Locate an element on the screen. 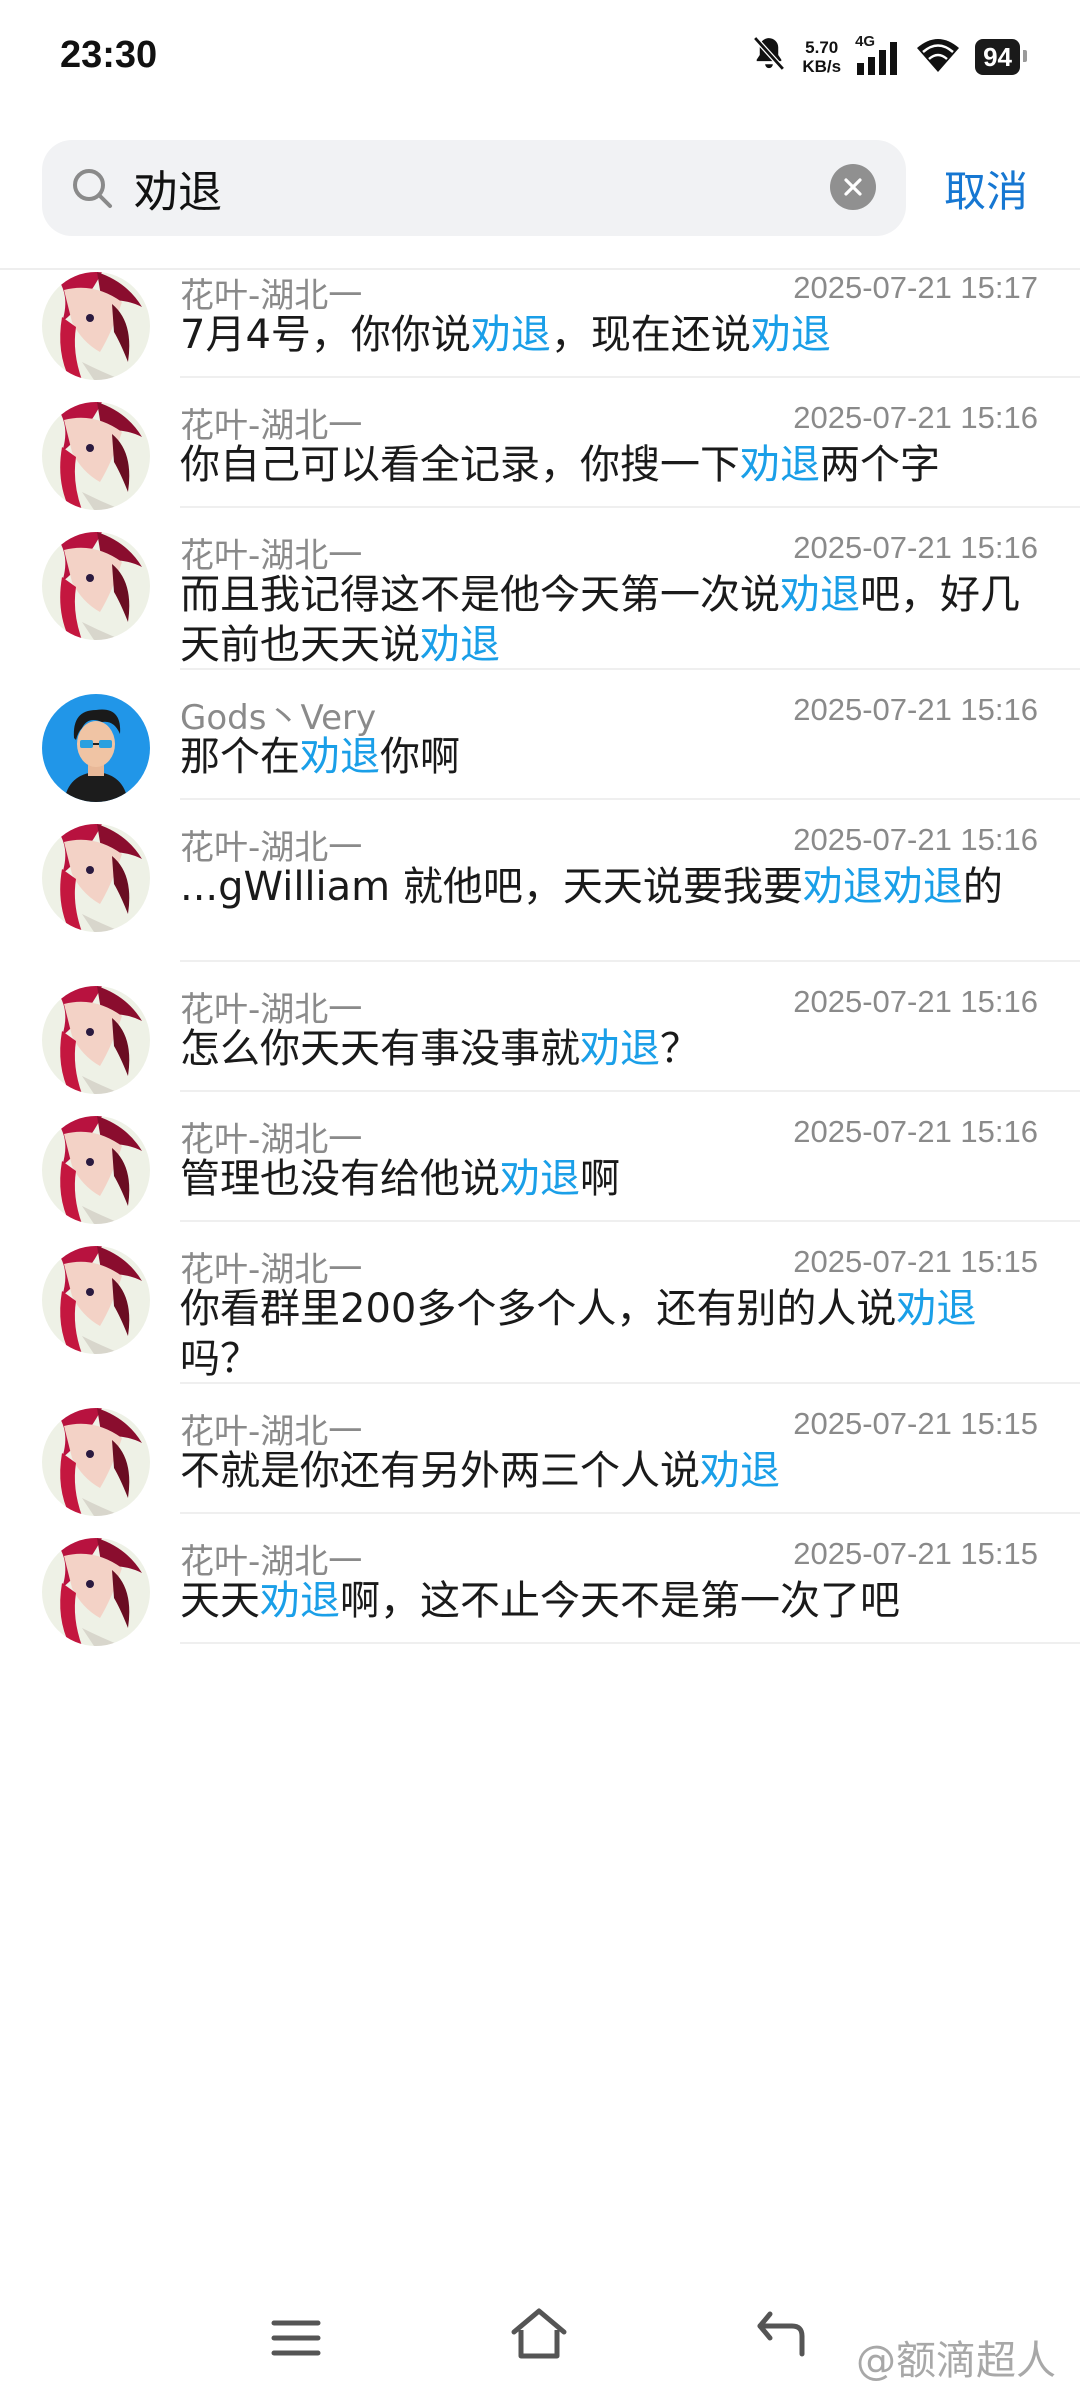 The image size is (1080, 2400). cancel-button: 取消 is located at coordinates (986, 188).